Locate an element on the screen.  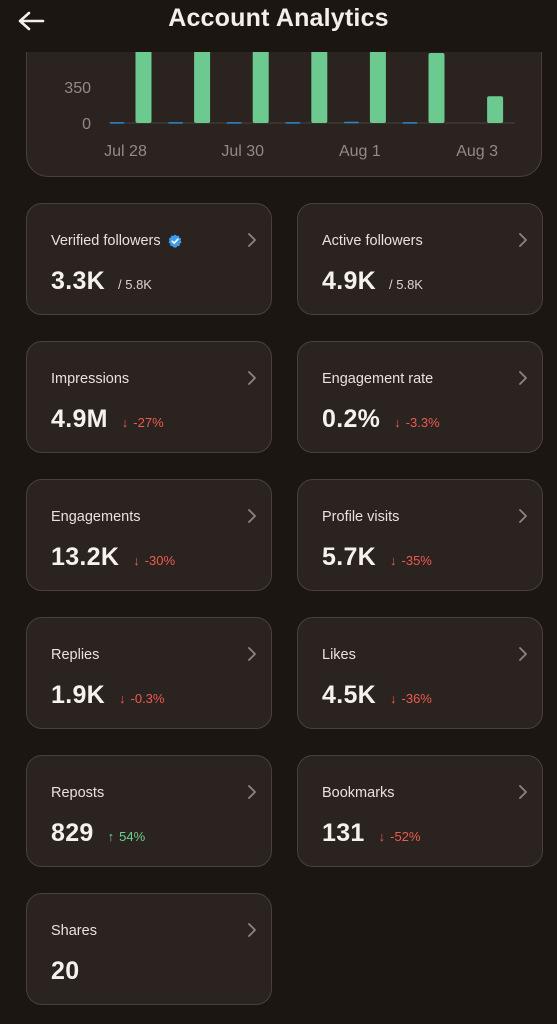
metric-label-text: Likes is located at coordinates (339, 655).